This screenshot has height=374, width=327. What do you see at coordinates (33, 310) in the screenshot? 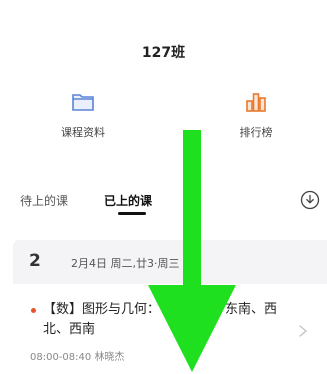
I see `lesson-status-dot` at bounding box center [33, 310].